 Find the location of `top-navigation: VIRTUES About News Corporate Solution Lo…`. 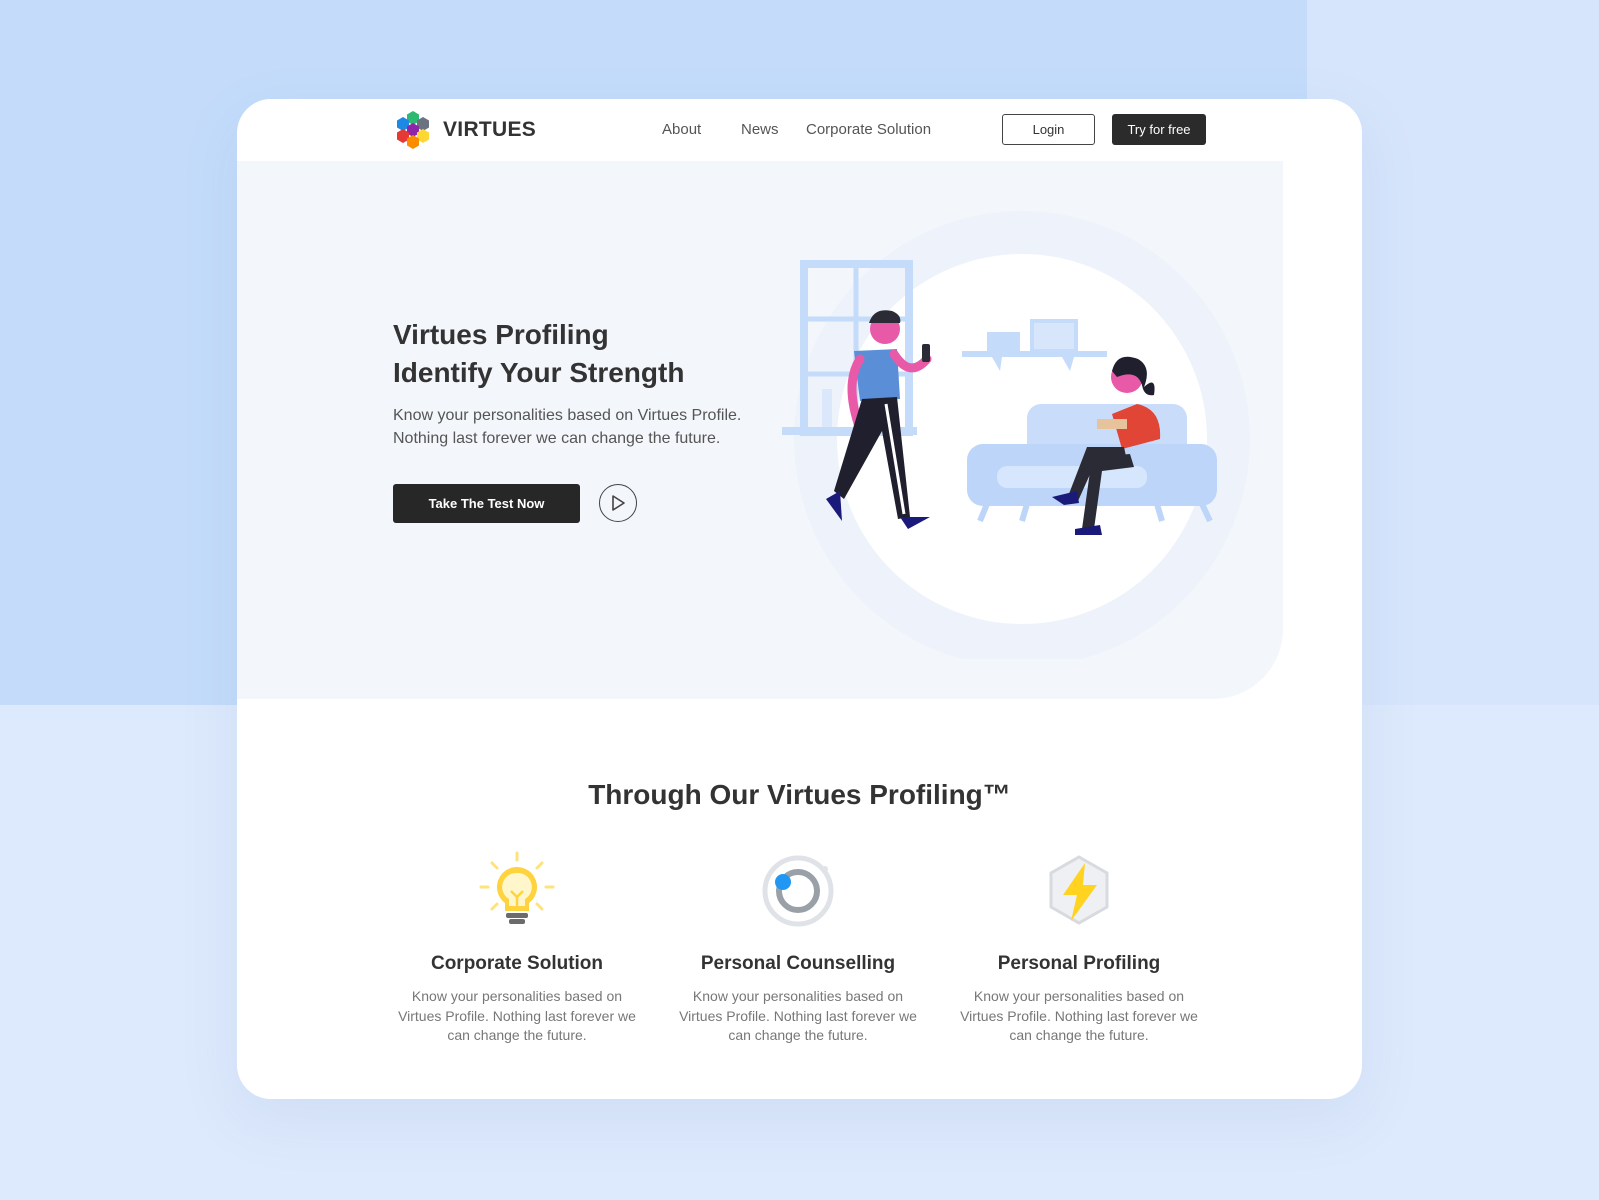

top-navigation: VIRTUES About News Corporate Solution Lo… is located at coordinates (799, 130).